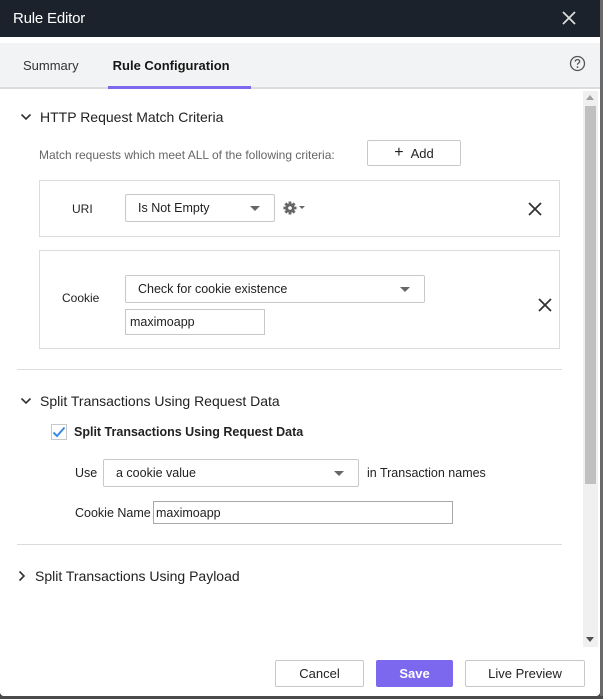  Describe the element at coordinates (137, 576) in the screenshot. I see `section-title: Split Transactions Using Payload` at that location.